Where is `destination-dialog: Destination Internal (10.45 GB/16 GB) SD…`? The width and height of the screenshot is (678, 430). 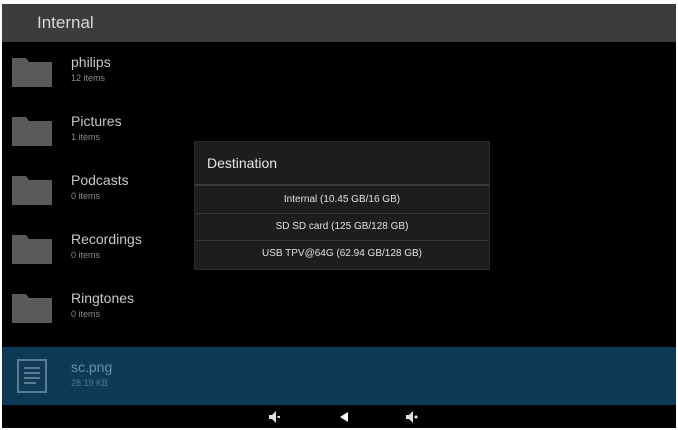
destination-dialog: Destination Internal (10.45 GB/16 GB) SD… is located at coordinates (342, 205).